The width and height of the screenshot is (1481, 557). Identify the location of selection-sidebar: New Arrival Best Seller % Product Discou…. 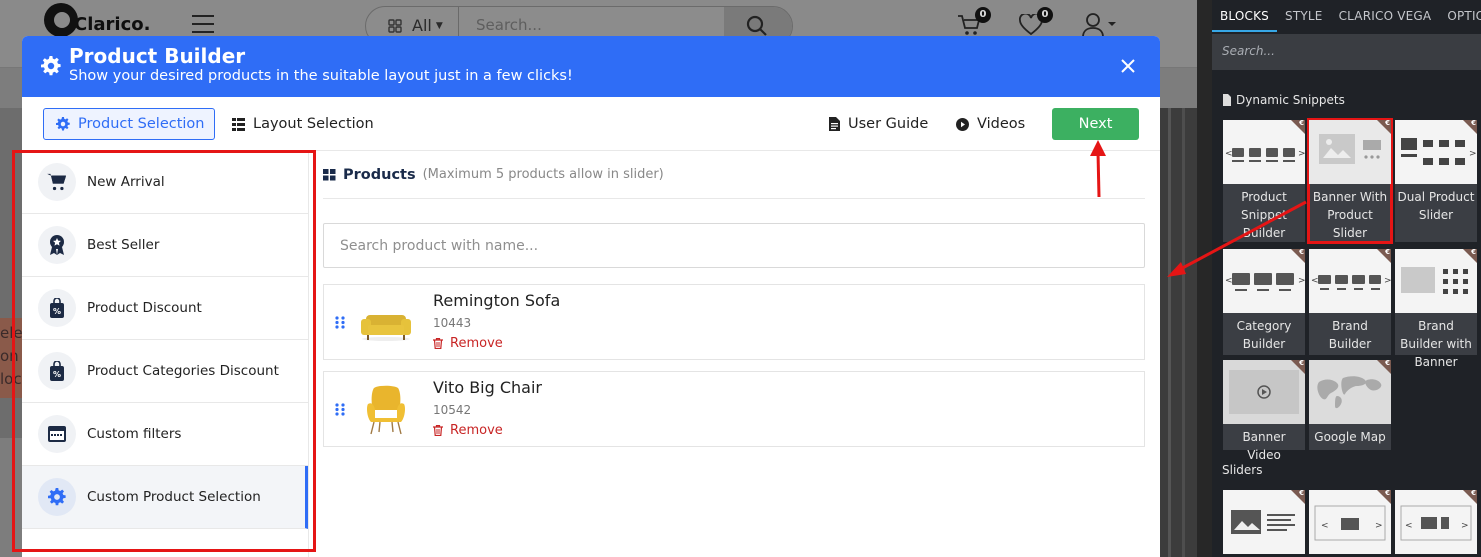
(165, 354).